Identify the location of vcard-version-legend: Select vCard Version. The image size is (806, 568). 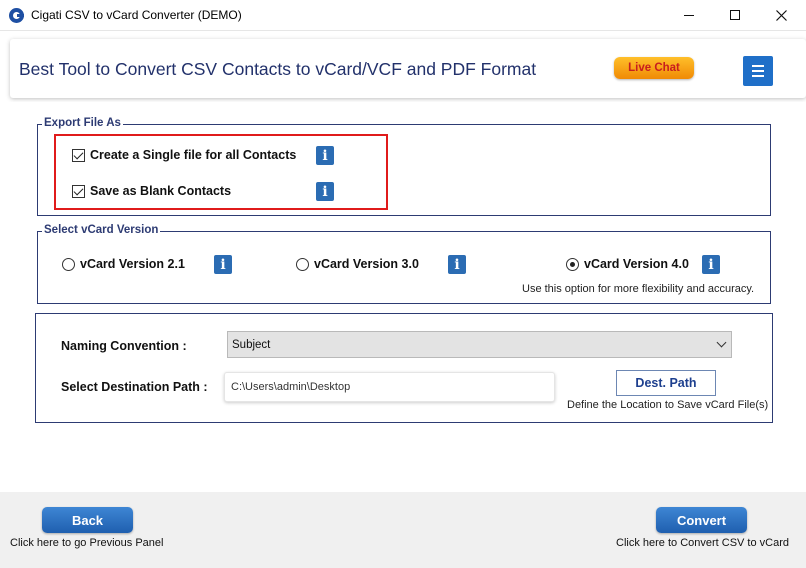
(101, 230).